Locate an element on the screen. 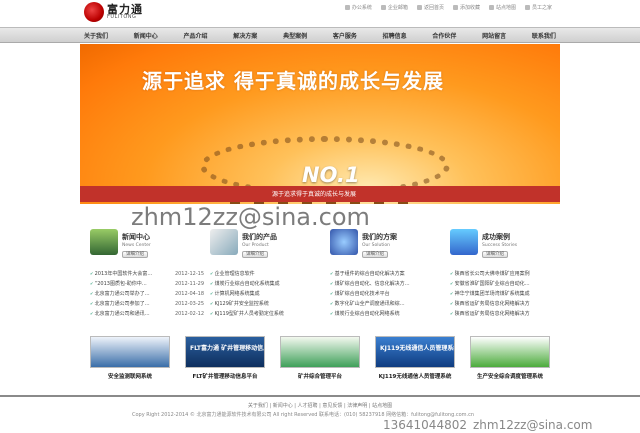  sitemap-icon is located at coordinates (491, 7).